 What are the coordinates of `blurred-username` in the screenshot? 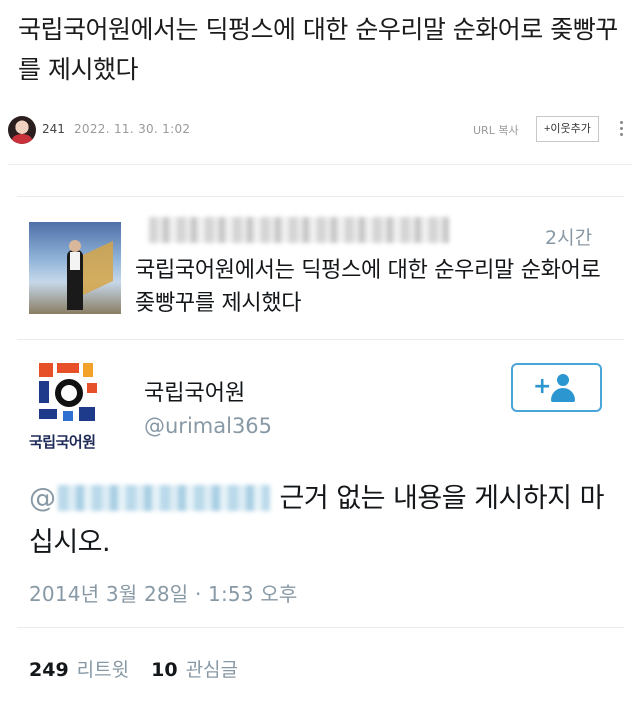 It's located at (299, 230).